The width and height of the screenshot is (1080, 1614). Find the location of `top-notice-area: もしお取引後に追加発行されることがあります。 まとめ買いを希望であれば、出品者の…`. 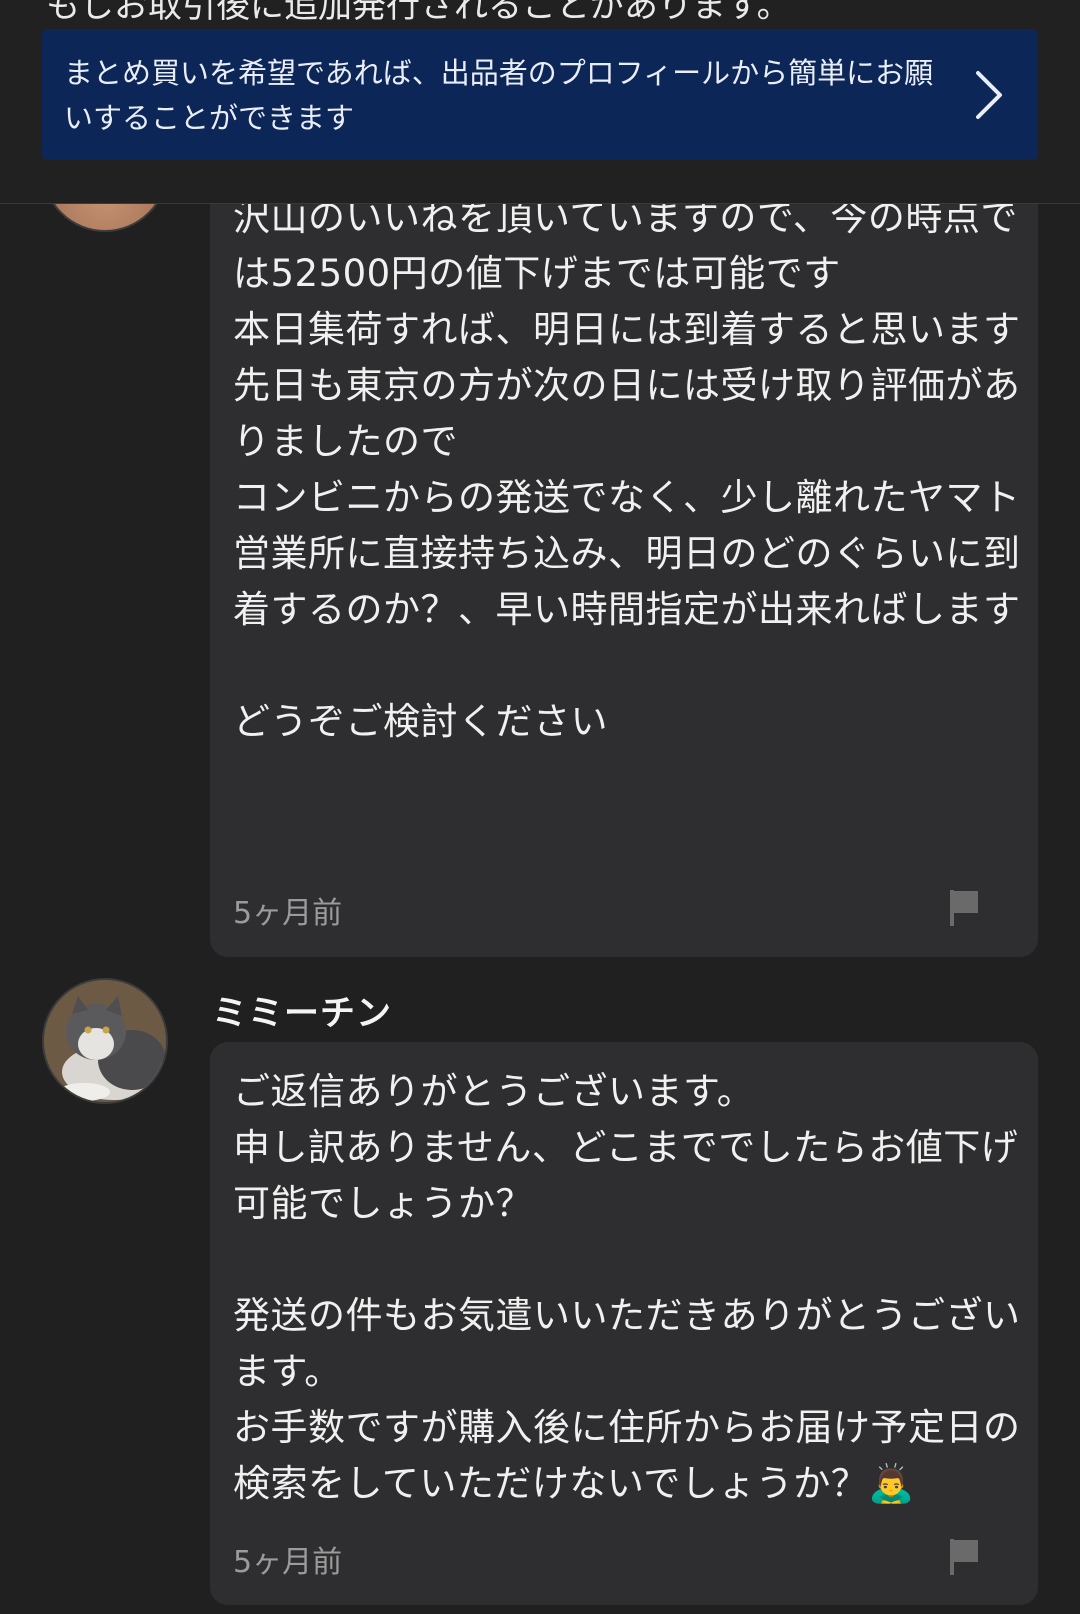

top-notice-area: もしお取引後に追加発行されることがあります。 まとめ買いを希望であれば、出品者の… is located at coordinates (540, 102).